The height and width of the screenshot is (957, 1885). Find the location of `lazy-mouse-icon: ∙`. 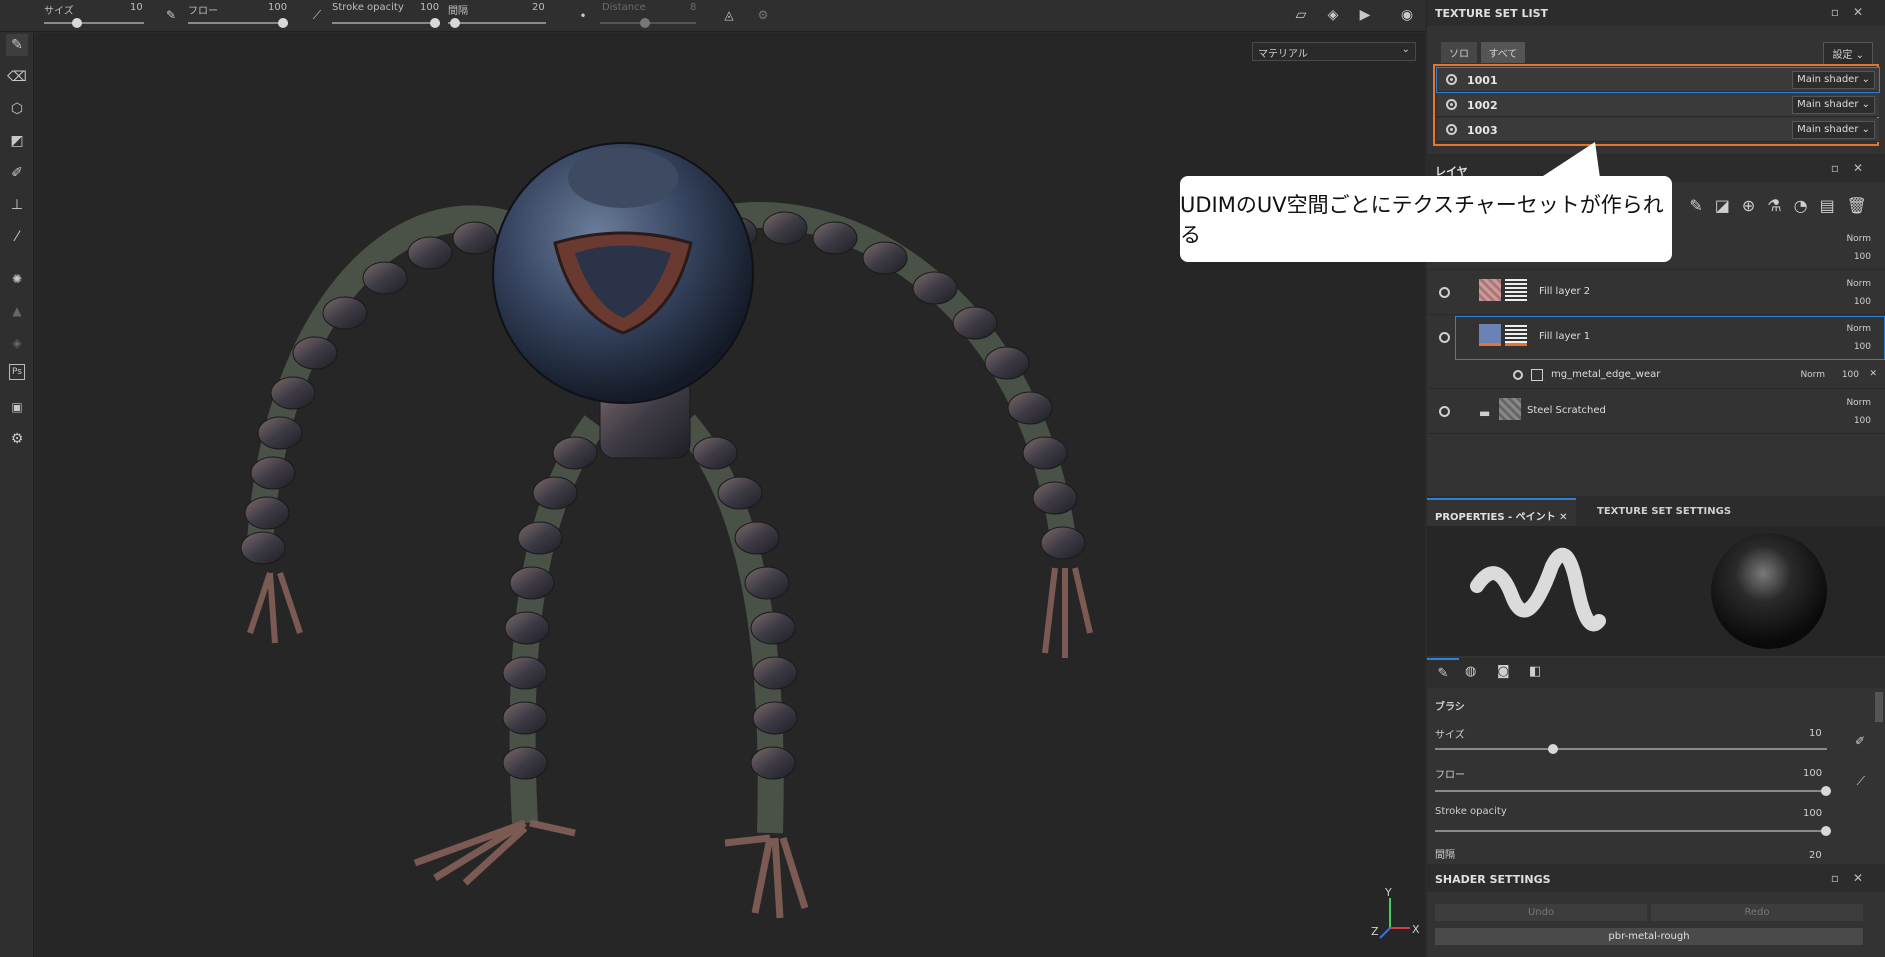

lazy-mouse-icon: ∙ is located at coordinates (583, 15).